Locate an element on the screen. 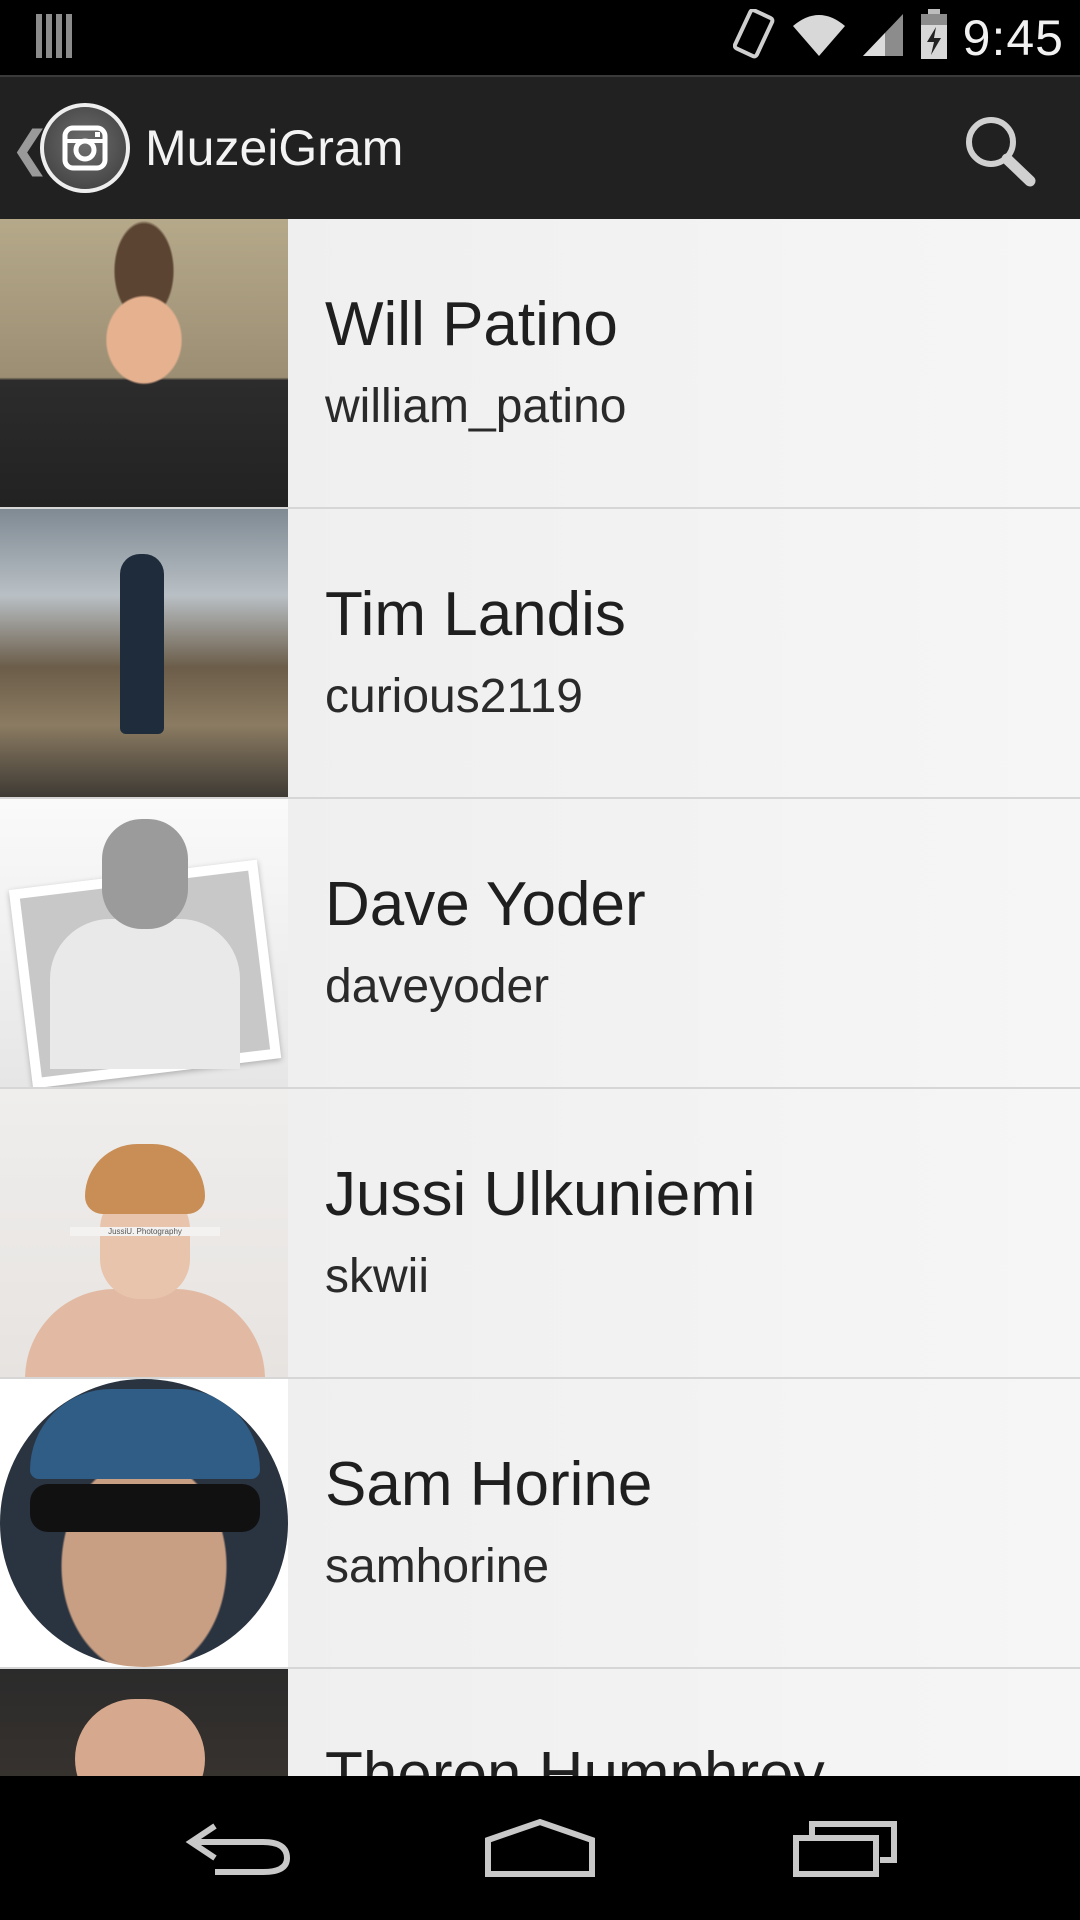 This screenshot has height=1920, width=1080. status-icons: 9:45 is located at coordinates (898, 37).